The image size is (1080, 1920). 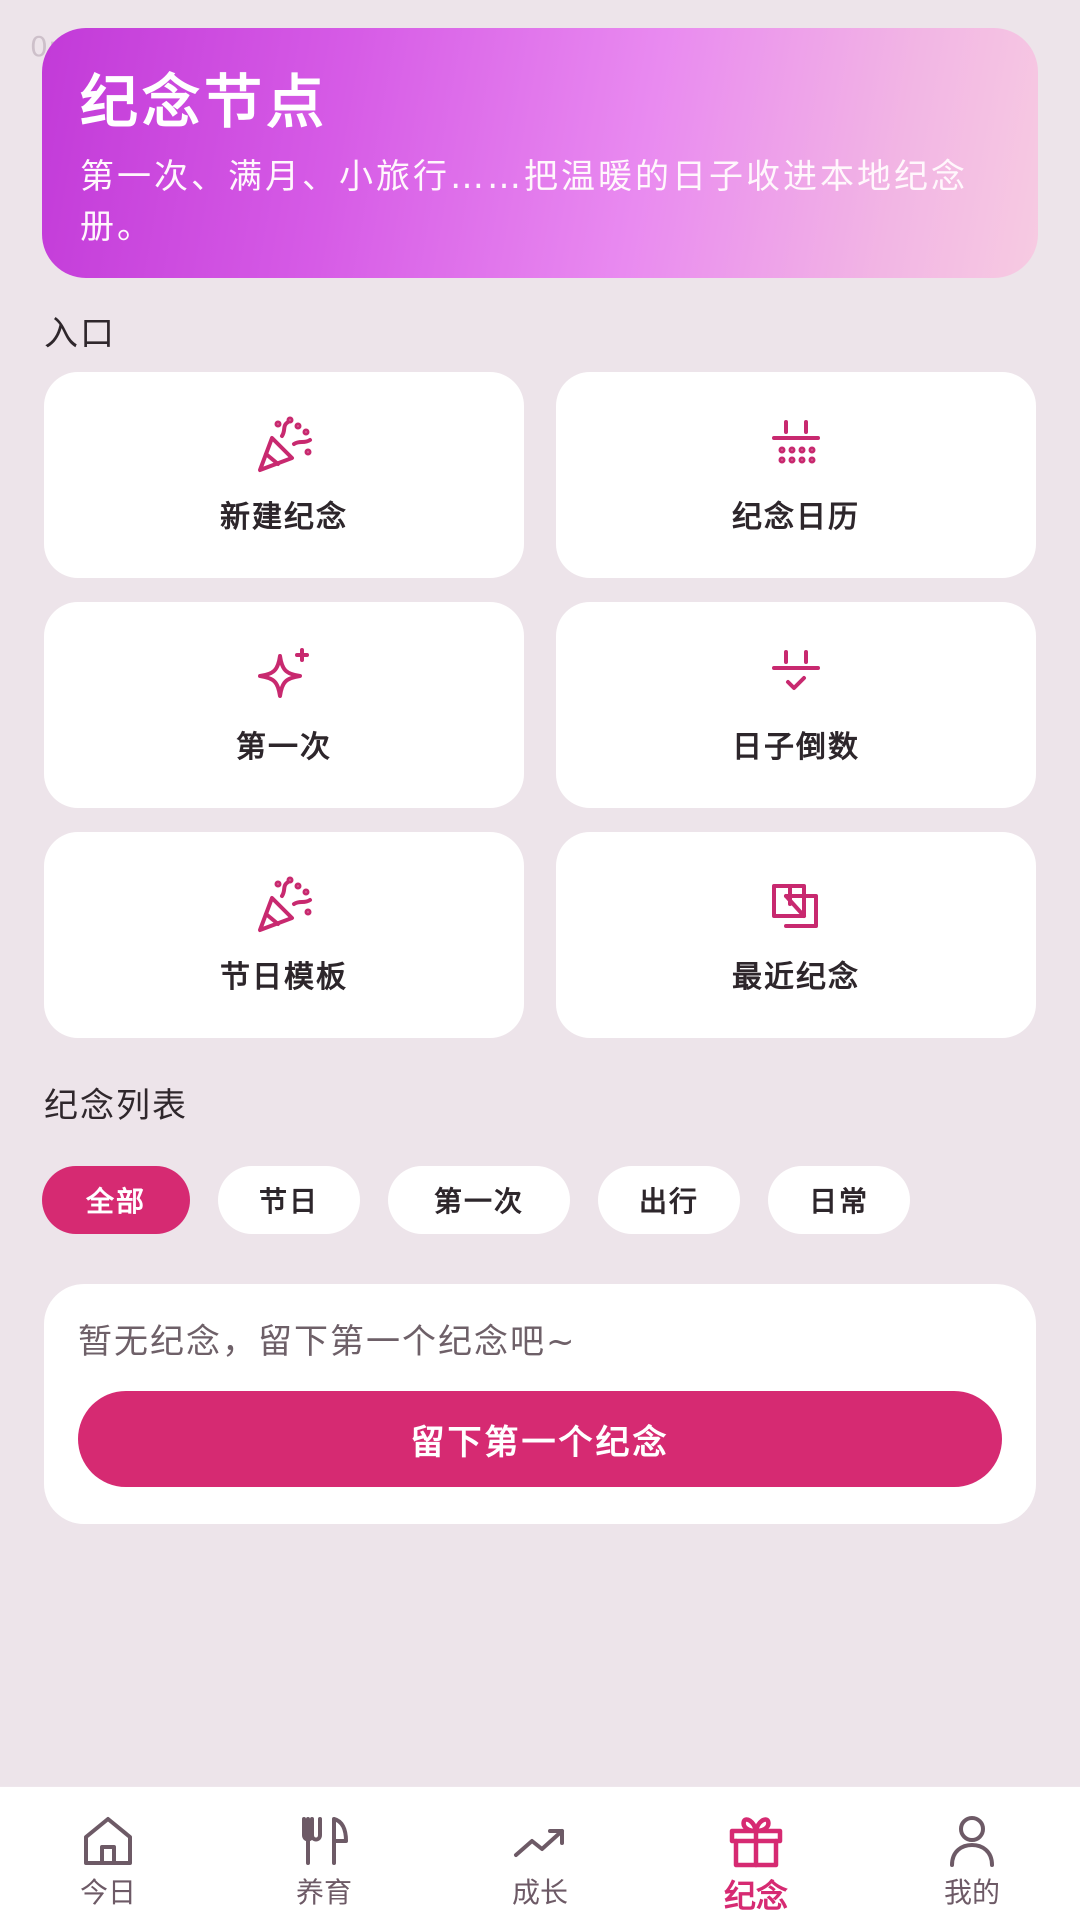 What do you see at coordinates (756, 1842) in the screenshot?
I see `gift-icon` at bounding box center [756, 1842].